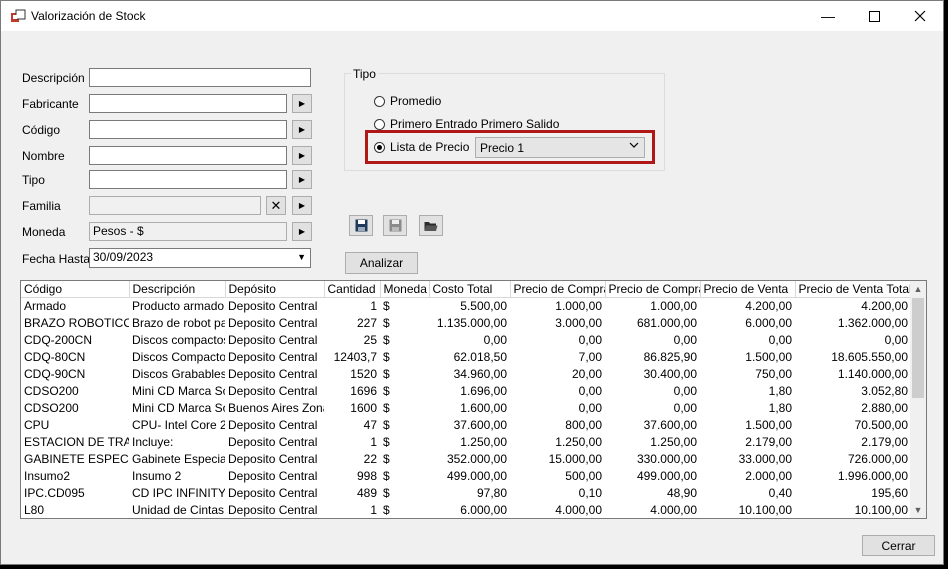 The image size is (948, 569). I want to click on save-button, so click(361, 225).